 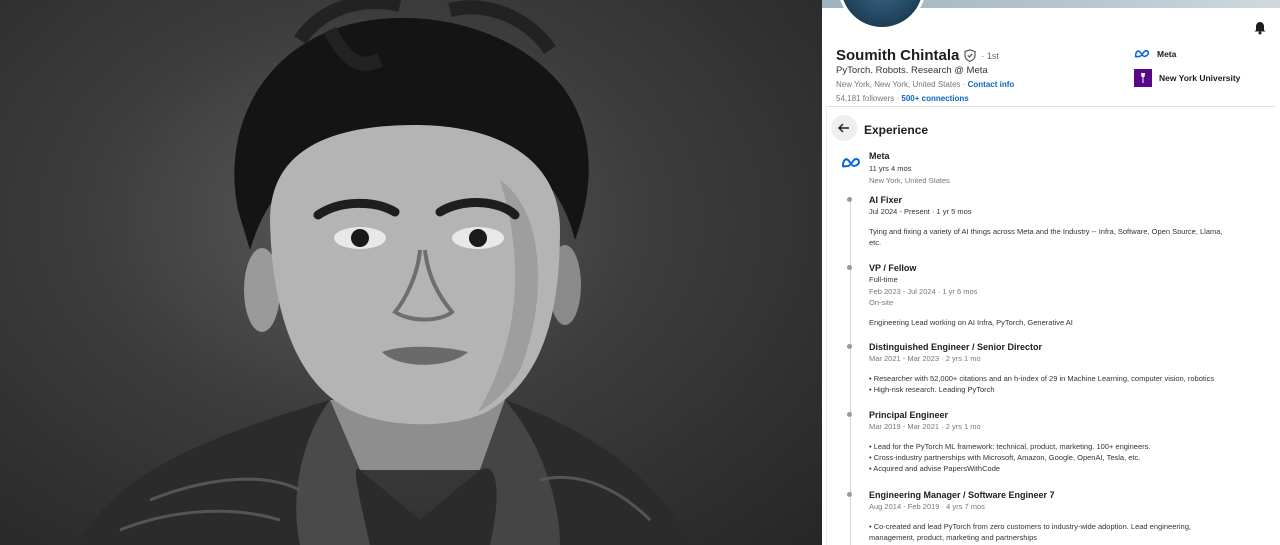 What do you see at coordinates (879, 156) in the screenshot?
I see `company-name: Meta` at bounding box center [879, 156].